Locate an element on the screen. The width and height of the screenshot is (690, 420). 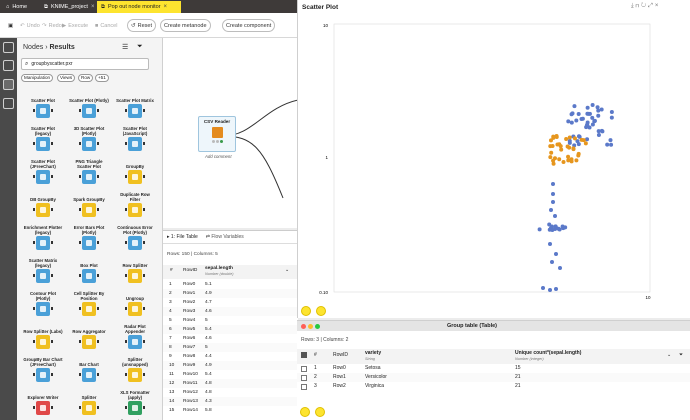
table-row: 3 Row2 Virginica 21 is located at coordinates (493, 386).